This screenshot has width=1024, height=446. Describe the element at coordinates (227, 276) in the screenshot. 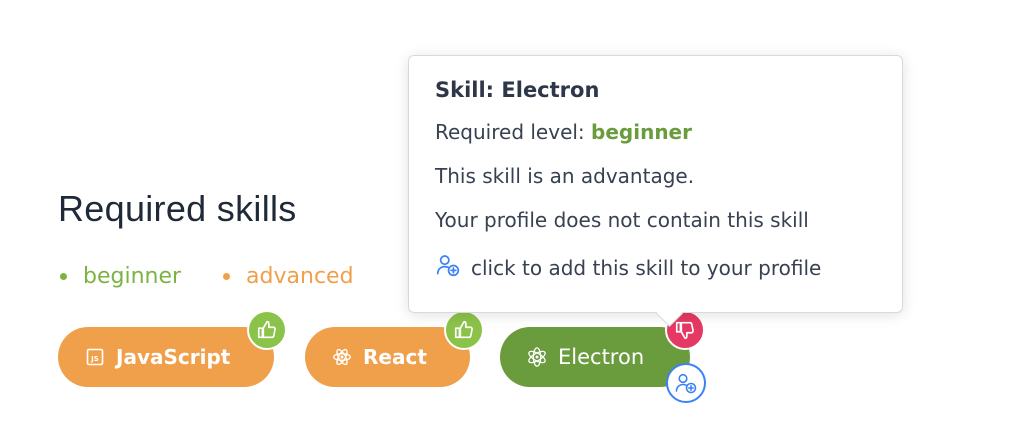

I see `legend-dot-advanced` at that location.